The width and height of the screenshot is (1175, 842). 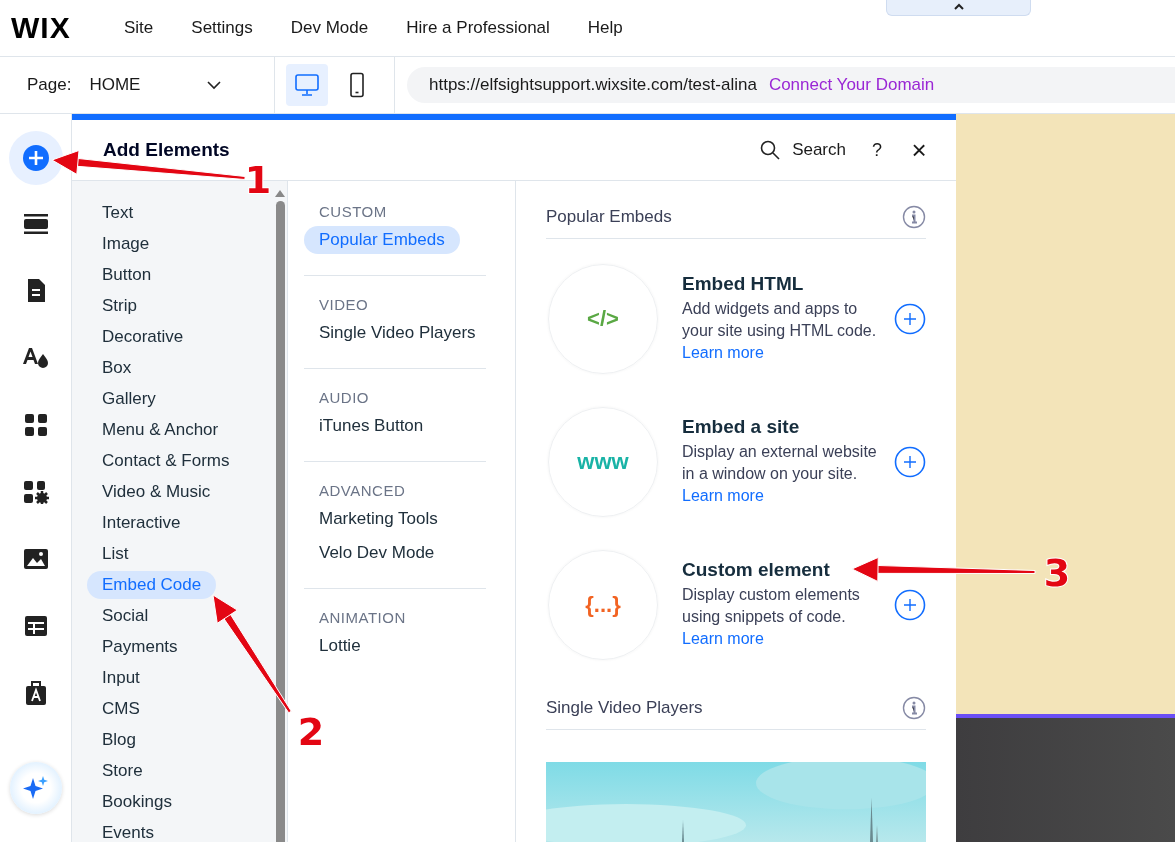 I want to click on image-icon, so click(x=35, y=559).